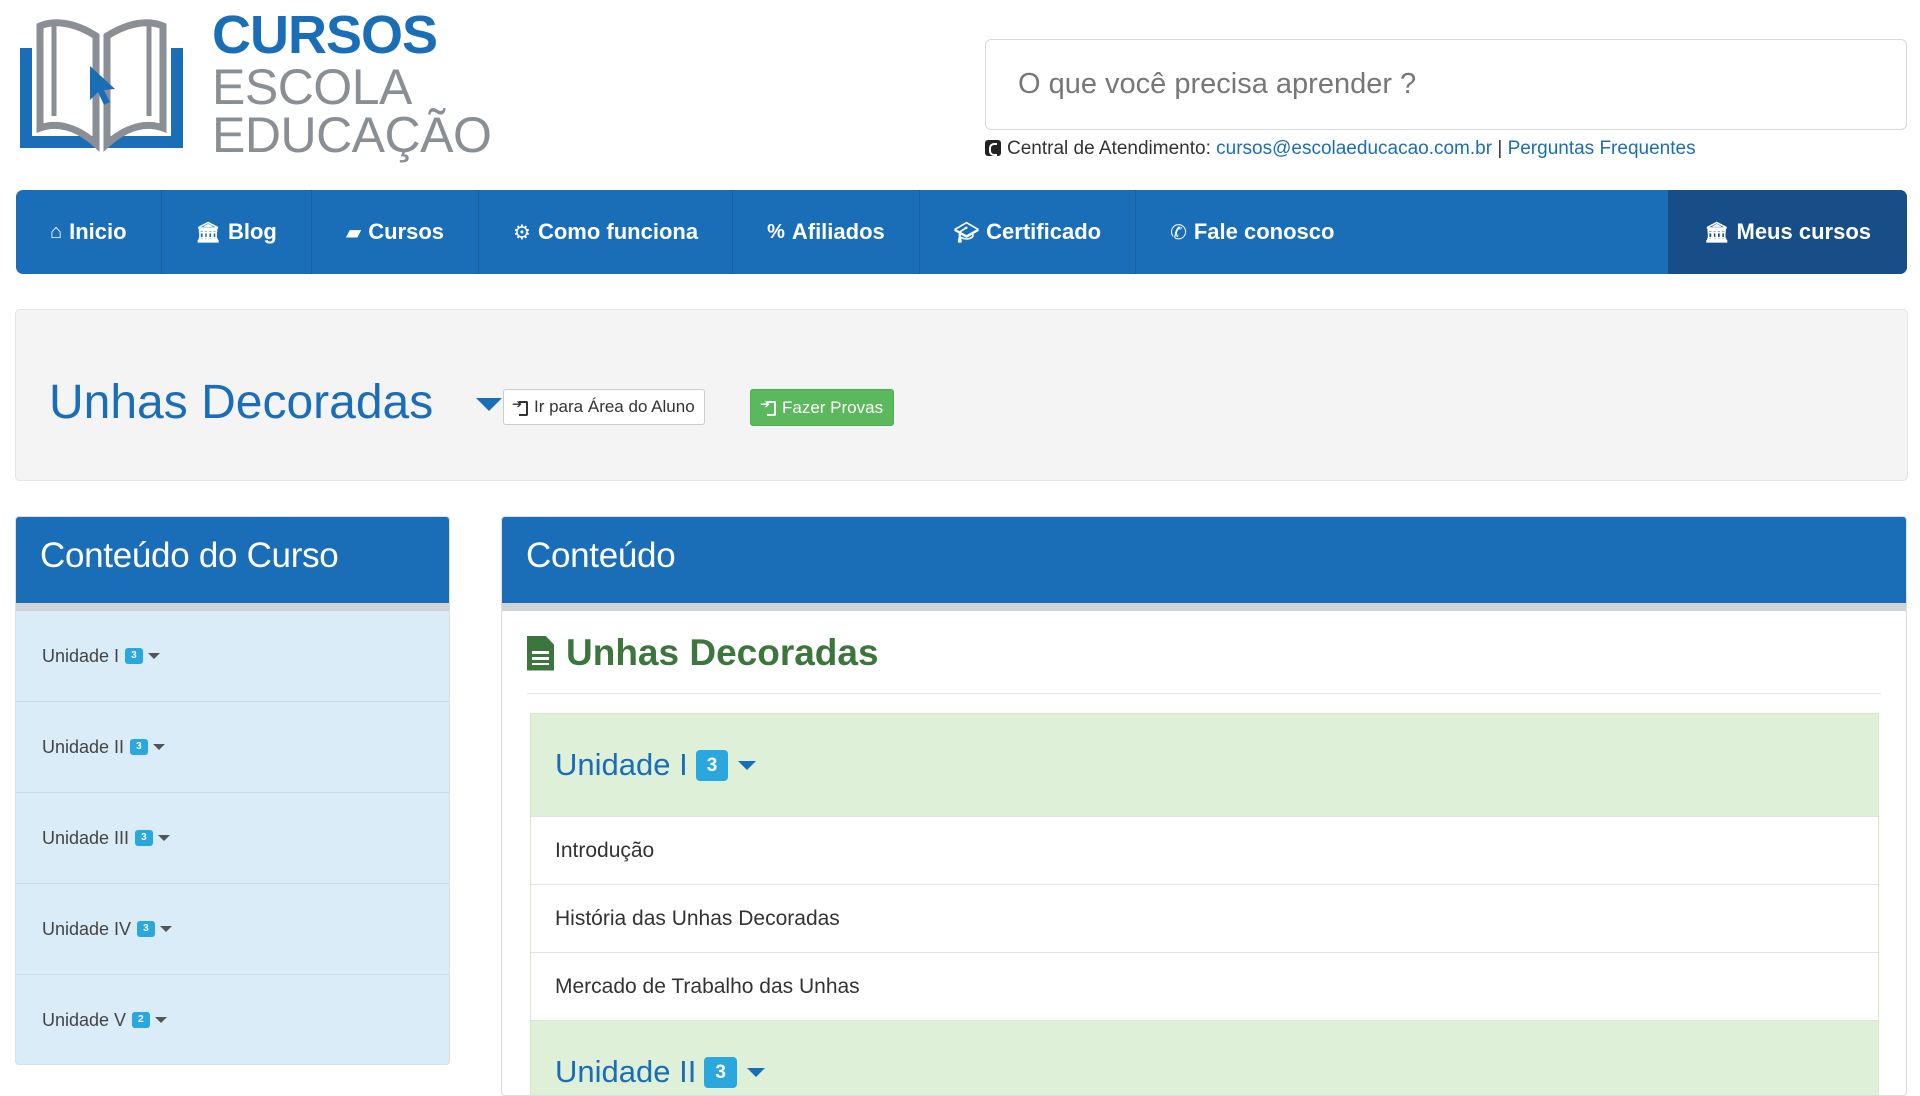 The height and width of the screenshot is (1096, 1920). What do you see at coordinates (406, 231) in the screenshot?
I see `nav-item-label: Cursos` at bounding box center [406, 231].